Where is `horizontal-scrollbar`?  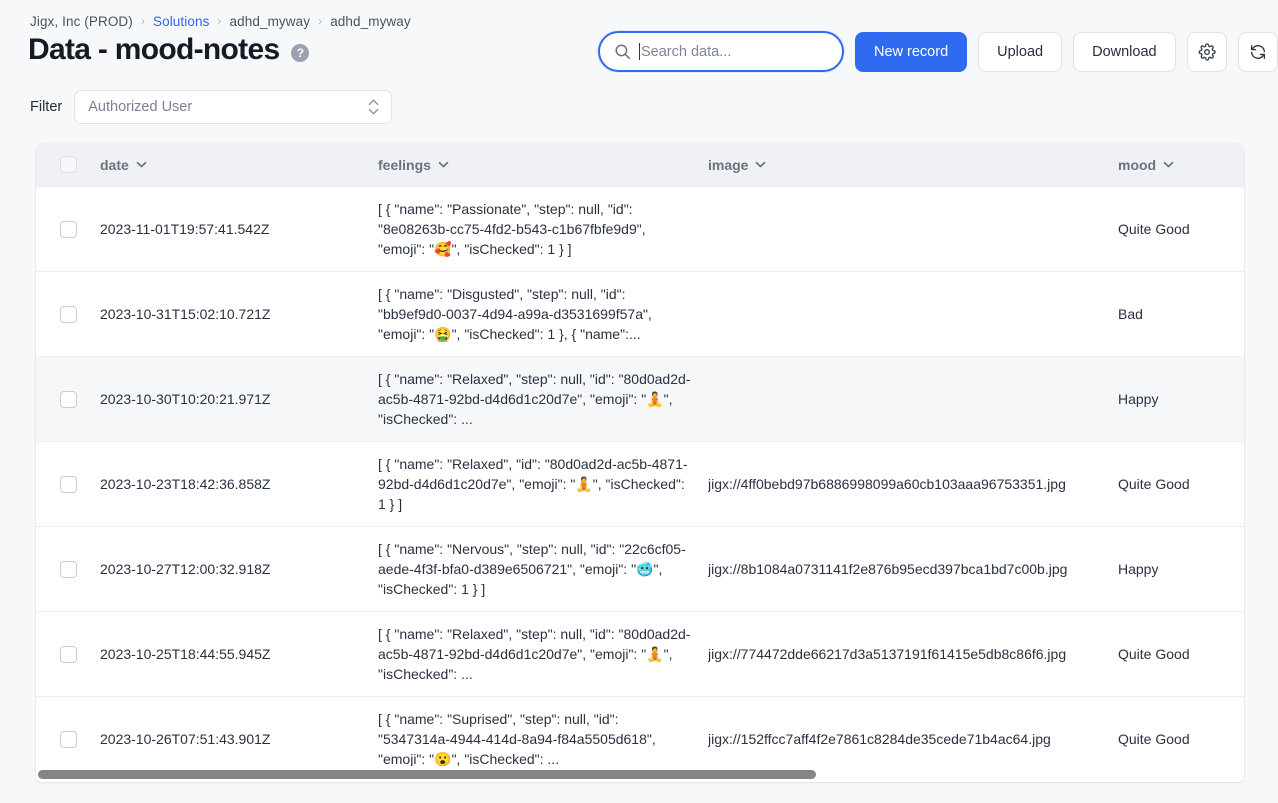
horizontal-scrollbar is located at coordinates (640, 774).